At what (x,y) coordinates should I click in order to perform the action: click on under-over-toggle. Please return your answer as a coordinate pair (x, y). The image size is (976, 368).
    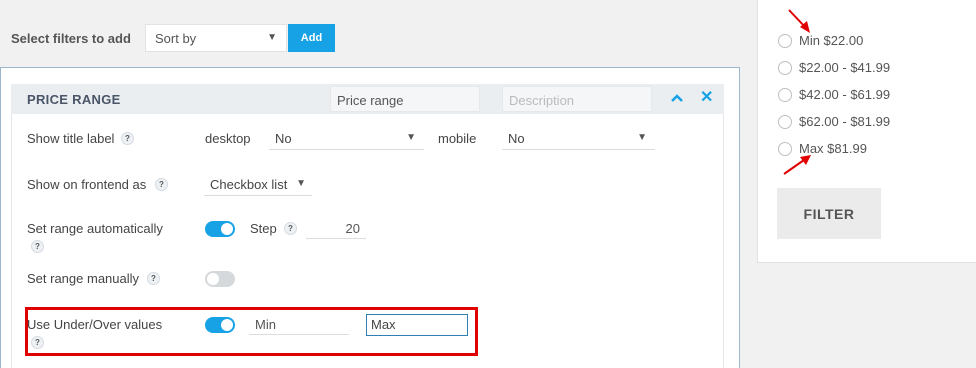
    Looking at the image, I should click on (220, 325).